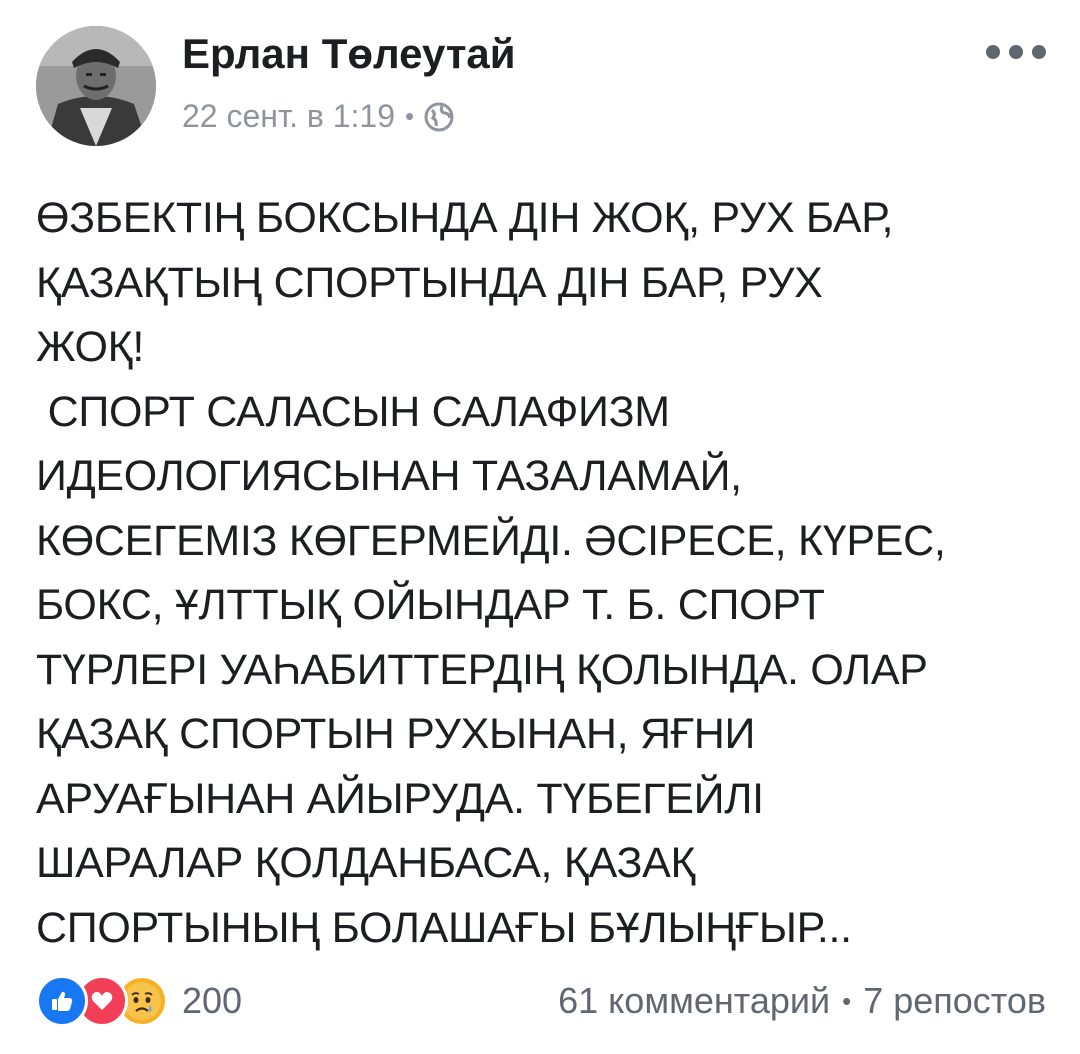 The height and width of the screenshot is (1054, 1080). Describe the element at coordinates (430, 605) in the screenshot. I see `post-text-line: БОКС, ҰЛТТЫҚ ОЙЫНДАР Т. Б. СПОРТ` at that location.